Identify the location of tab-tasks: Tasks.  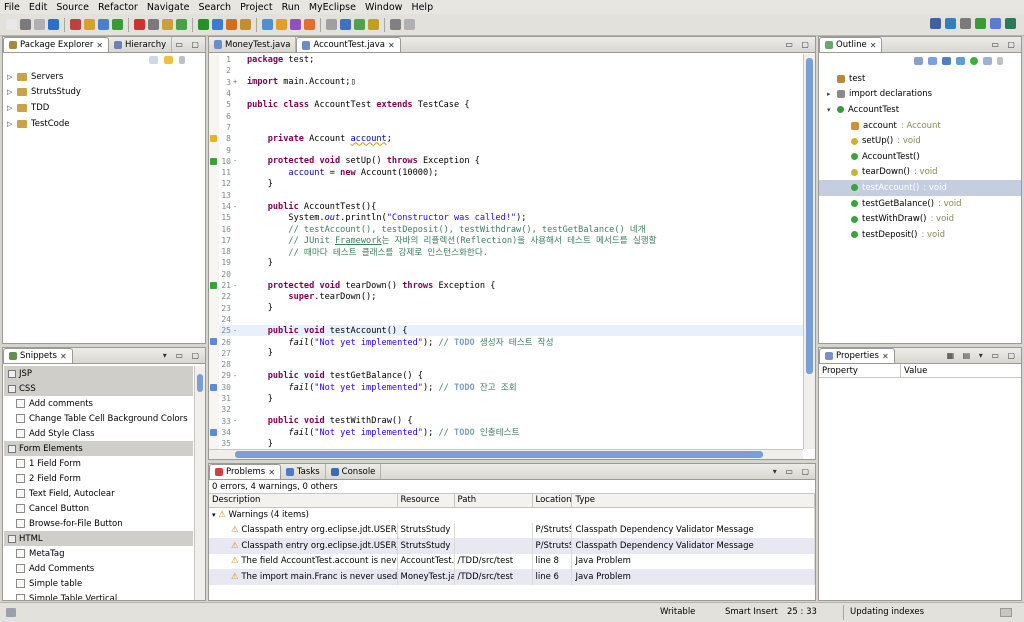
(303, 471).